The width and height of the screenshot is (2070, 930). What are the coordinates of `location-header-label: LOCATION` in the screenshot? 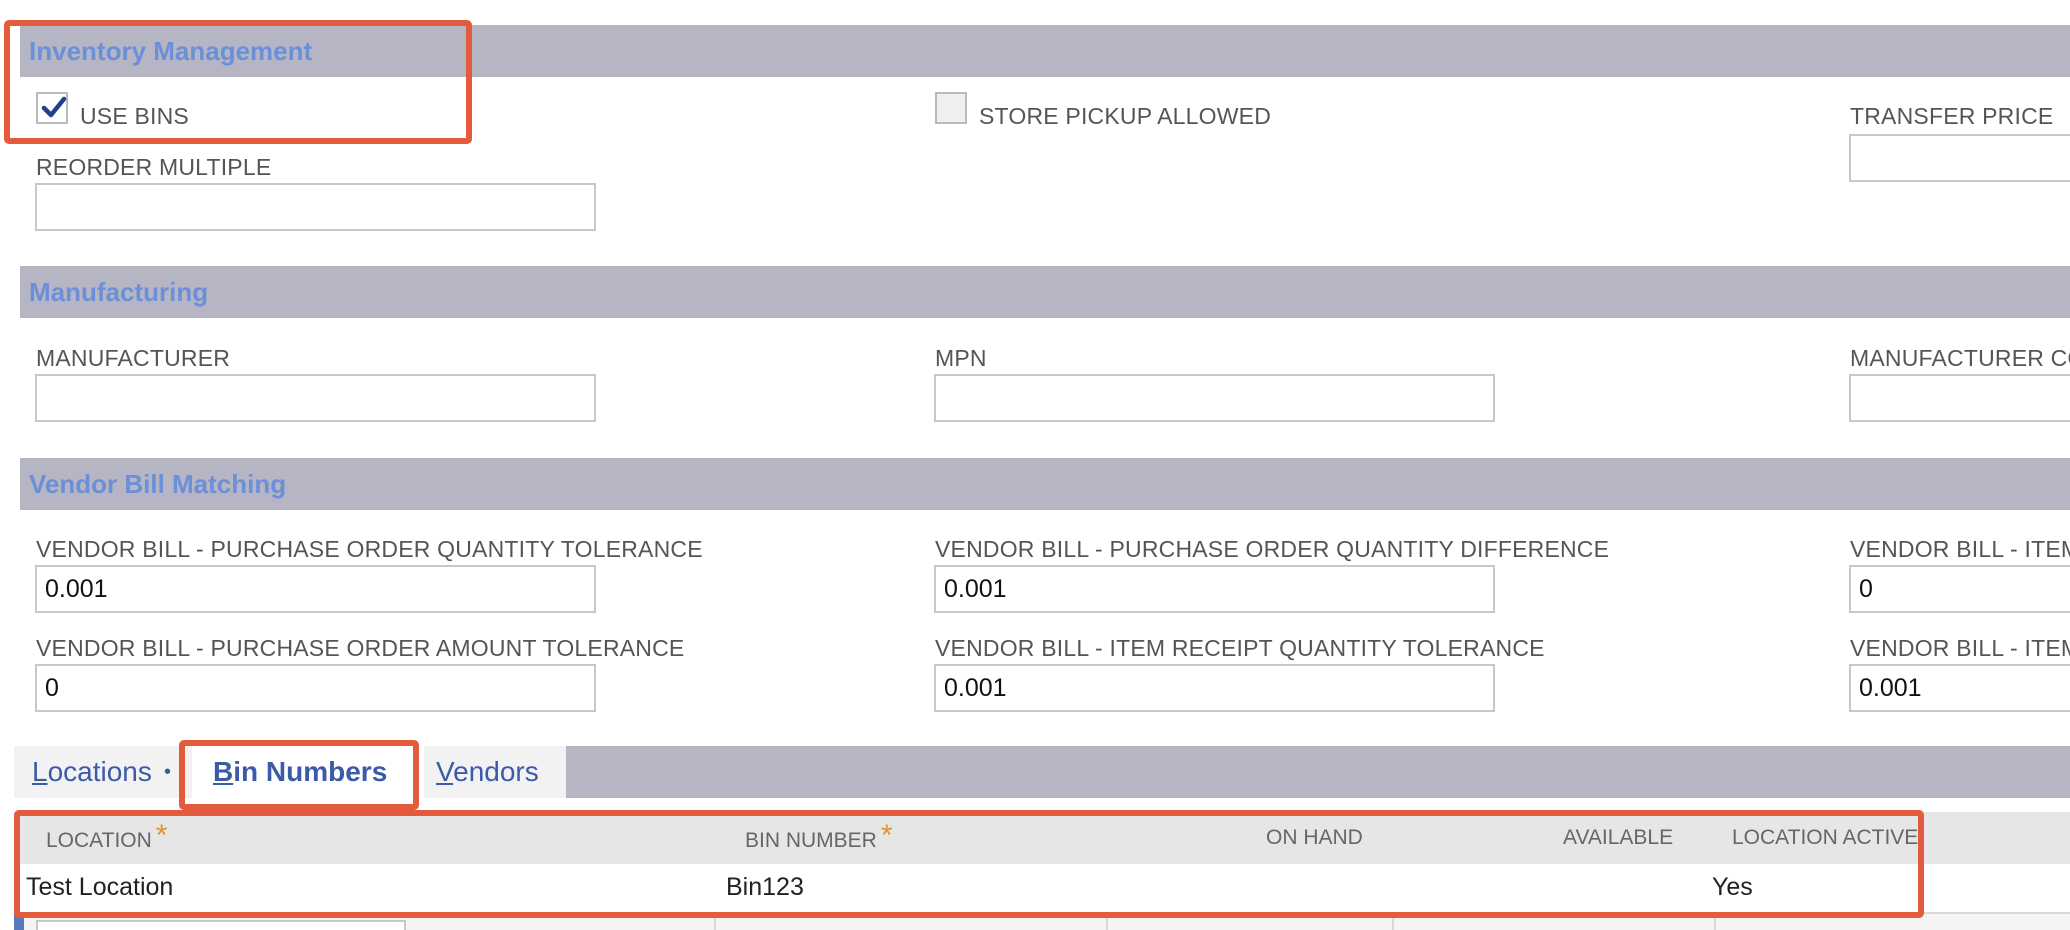 It's located at (99, 840).